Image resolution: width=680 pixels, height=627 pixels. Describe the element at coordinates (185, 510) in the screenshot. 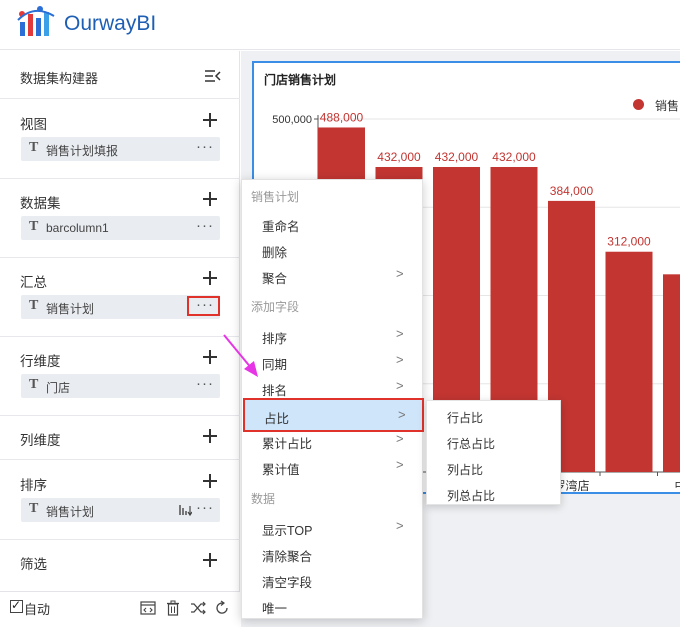

I see `sort-order-icon` at that location.